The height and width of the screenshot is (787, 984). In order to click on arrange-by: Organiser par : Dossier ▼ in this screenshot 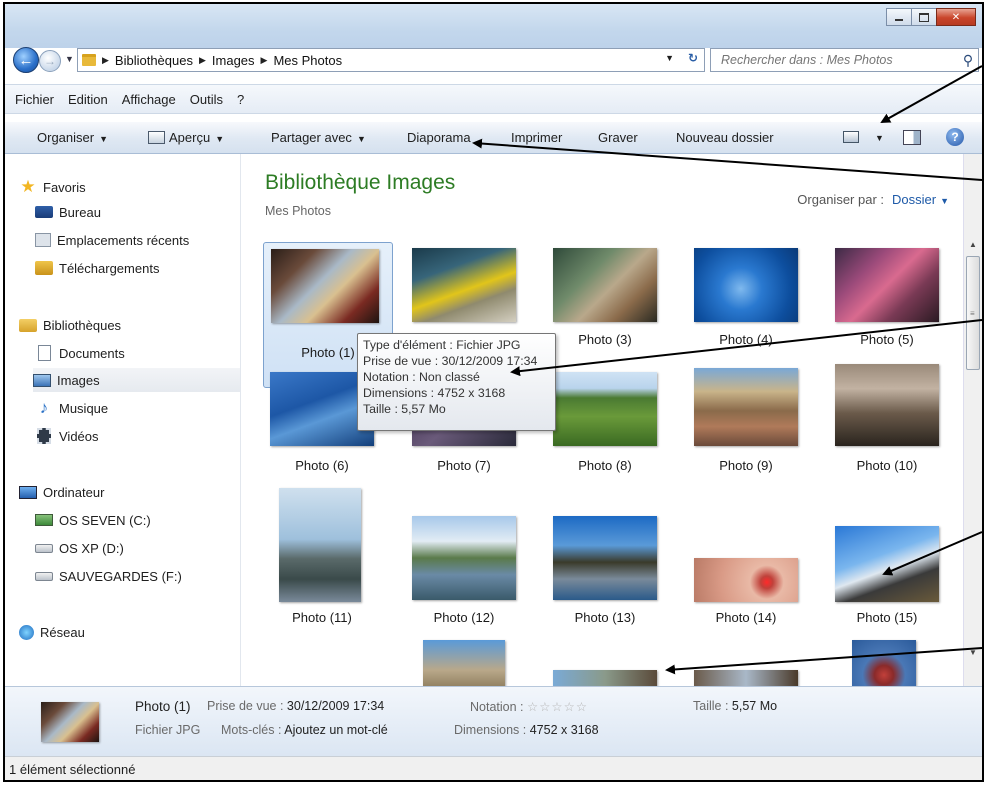, I will do `click(873, 199)`.